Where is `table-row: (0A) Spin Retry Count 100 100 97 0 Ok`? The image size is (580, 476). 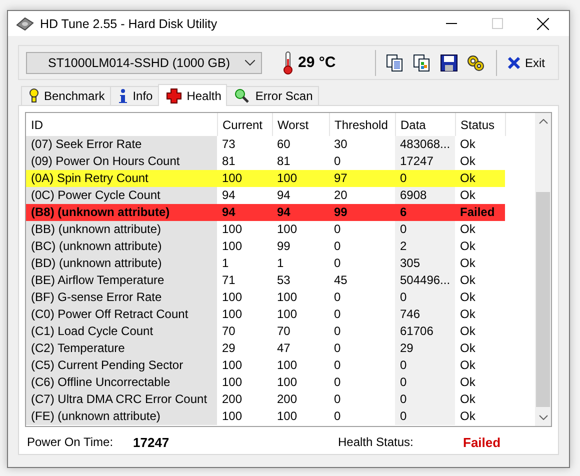
table-row: (0A) Spin Retry Count 100 100 97 0 Ok is located at coordinates (280, 178).